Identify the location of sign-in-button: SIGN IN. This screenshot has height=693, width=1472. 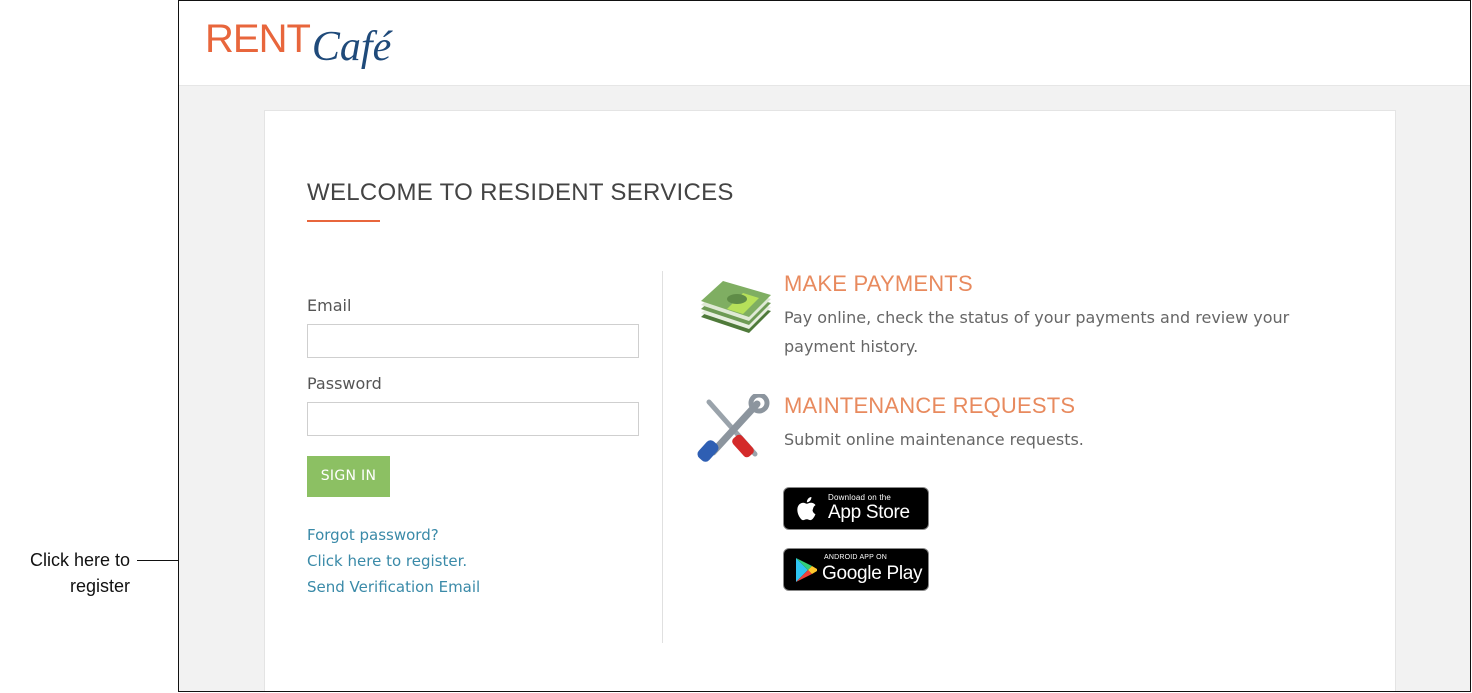
(348, 476).